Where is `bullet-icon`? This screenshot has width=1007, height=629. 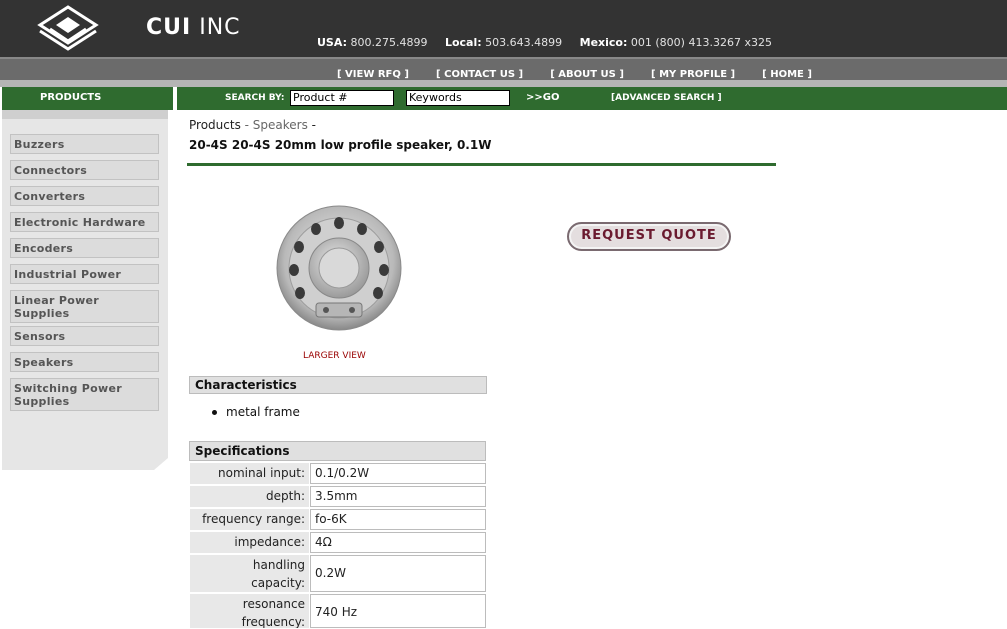 bullet-icon is located at coordinates (214, 412).